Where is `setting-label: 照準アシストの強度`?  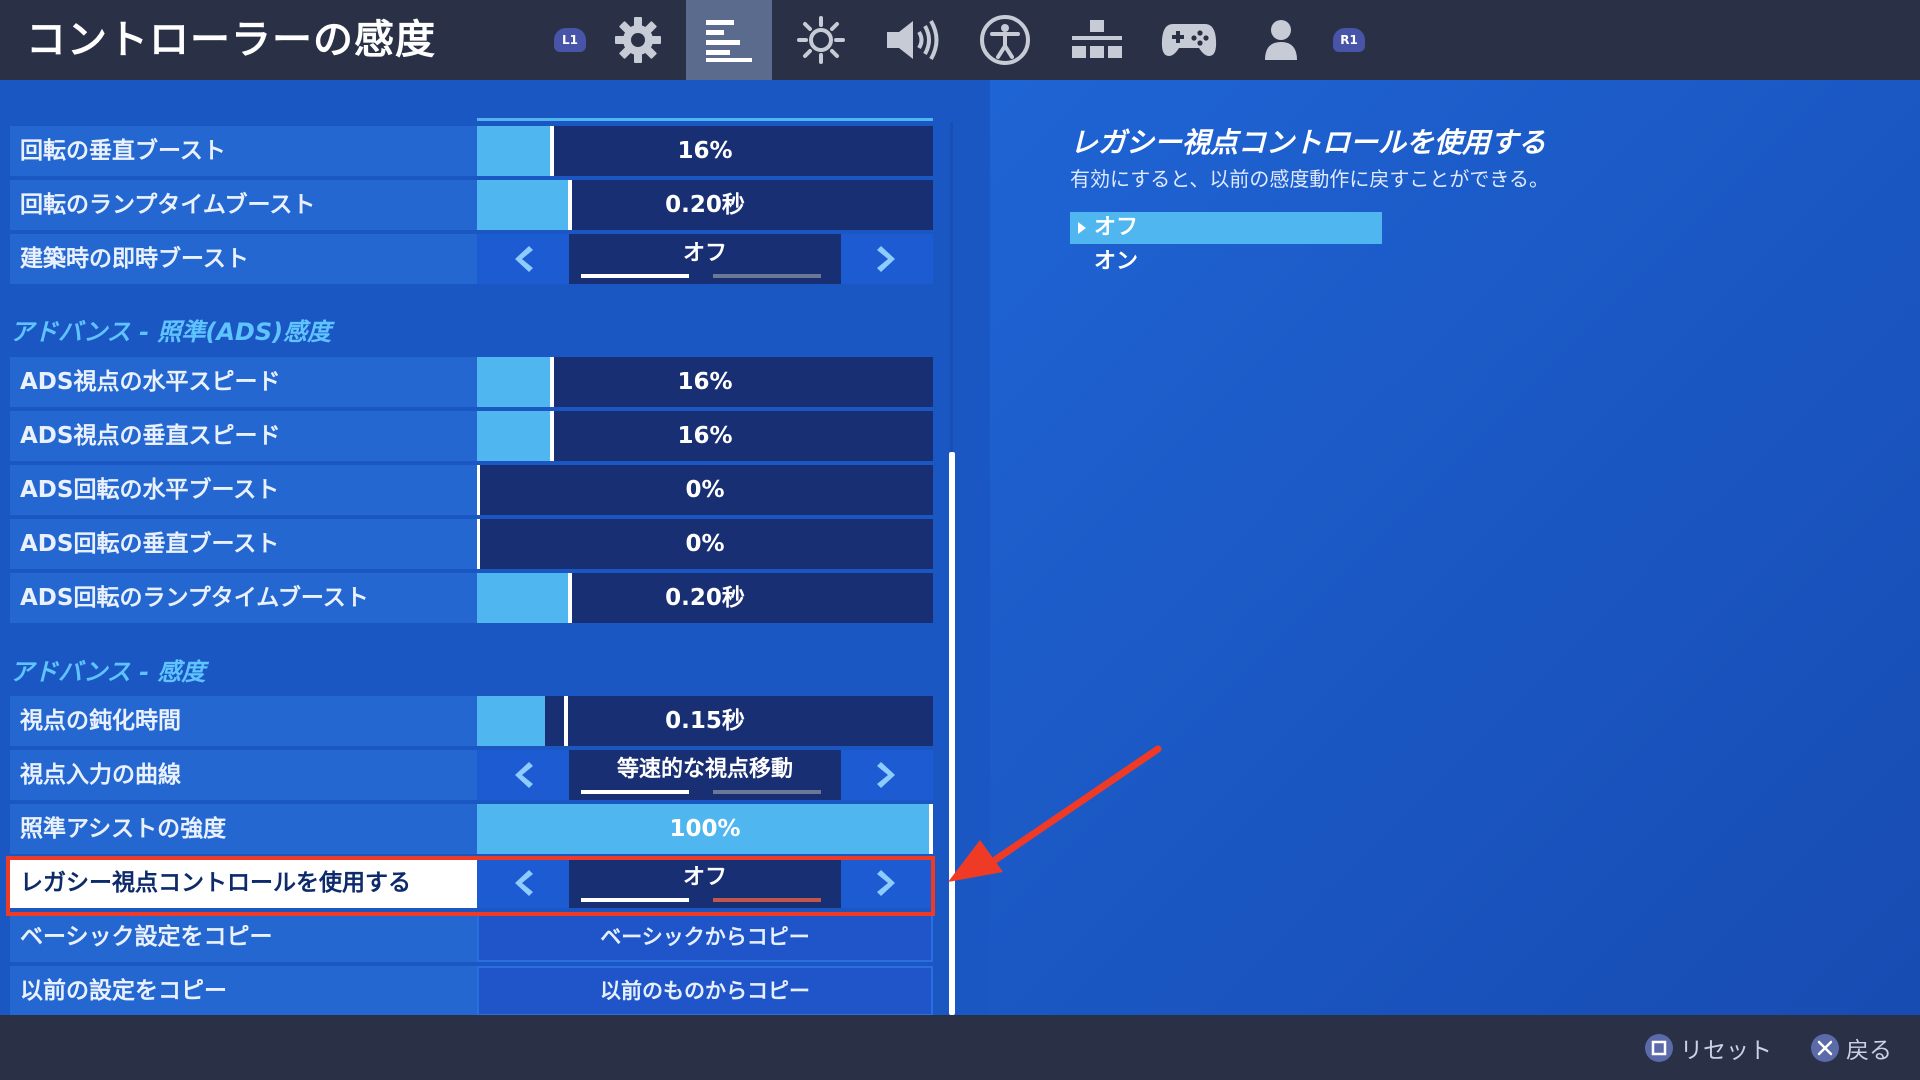 setting-label: 照準アシストの強度 is located at coordinates (243, 829).